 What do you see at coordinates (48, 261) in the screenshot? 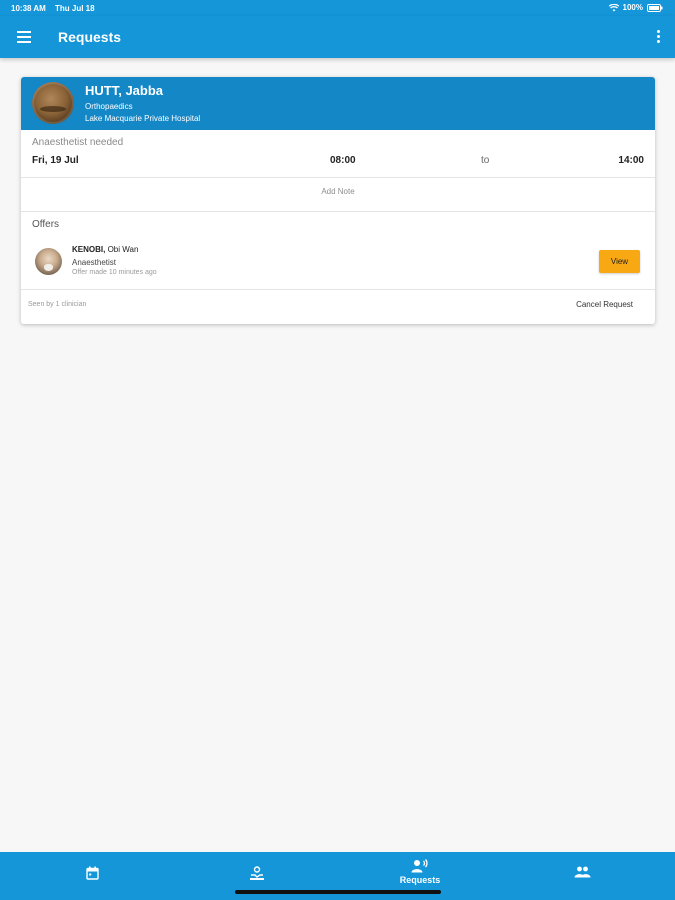
I see `clinician-avatar` at bounding box center [48, 261].